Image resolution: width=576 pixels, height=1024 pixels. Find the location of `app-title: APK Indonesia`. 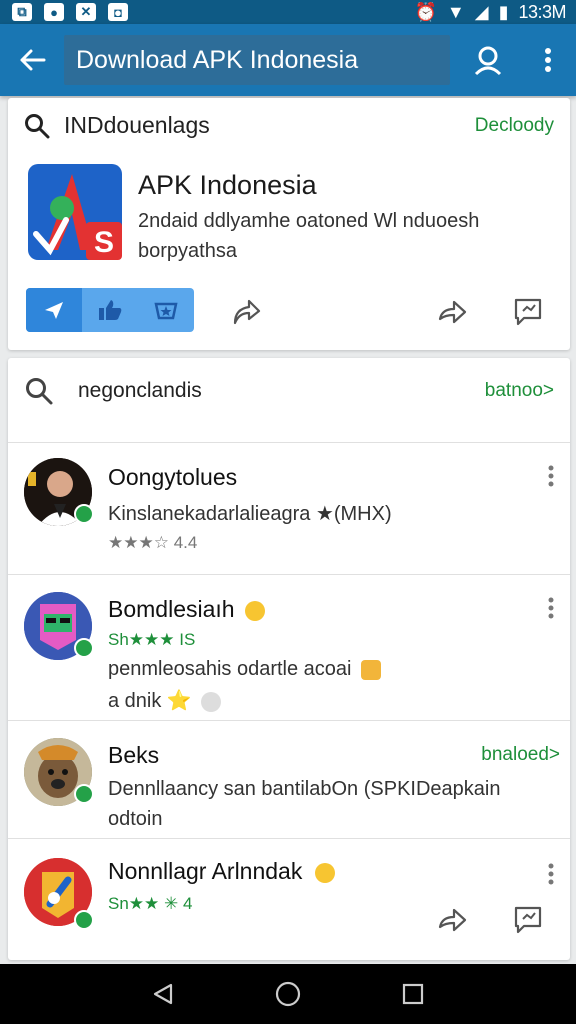

app-title: APK Indonesia is located at coordinates (227, 185).